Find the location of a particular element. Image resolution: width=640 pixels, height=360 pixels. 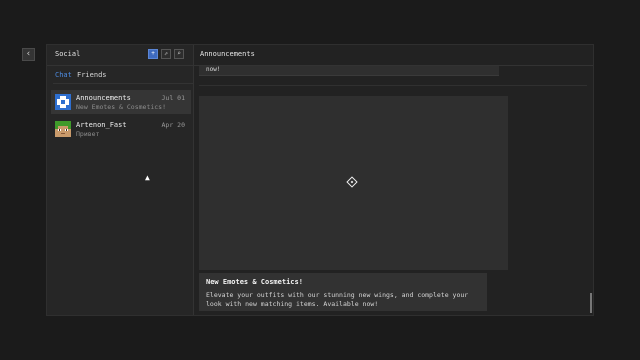

conversation-name: Announcements is located at coordinates (103, 98).